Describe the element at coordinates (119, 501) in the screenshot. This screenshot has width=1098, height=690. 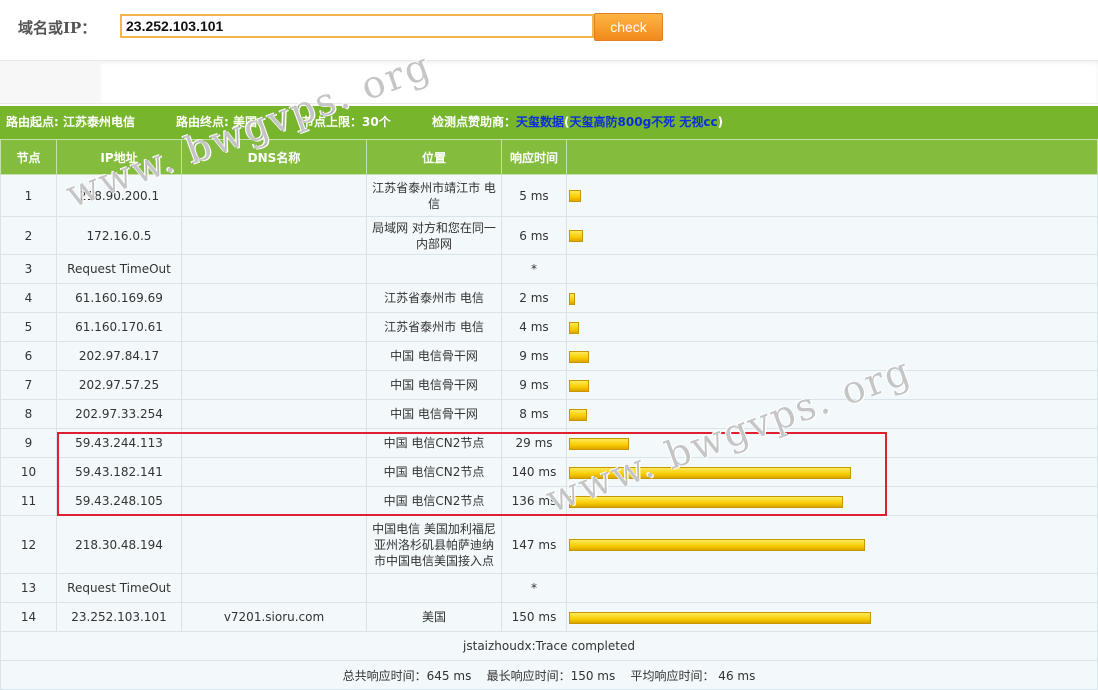
I see `ip-cell: 59.43.248.105` at that location.